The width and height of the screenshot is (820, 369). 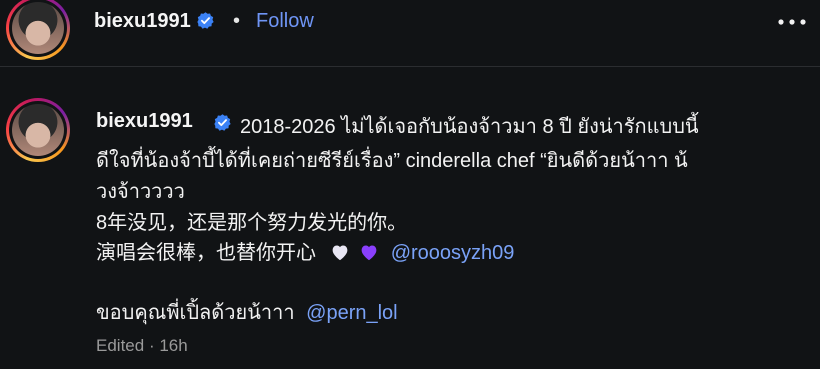 I want to click on mention-link: @rooosyzh09, so click(x=453, y=253).